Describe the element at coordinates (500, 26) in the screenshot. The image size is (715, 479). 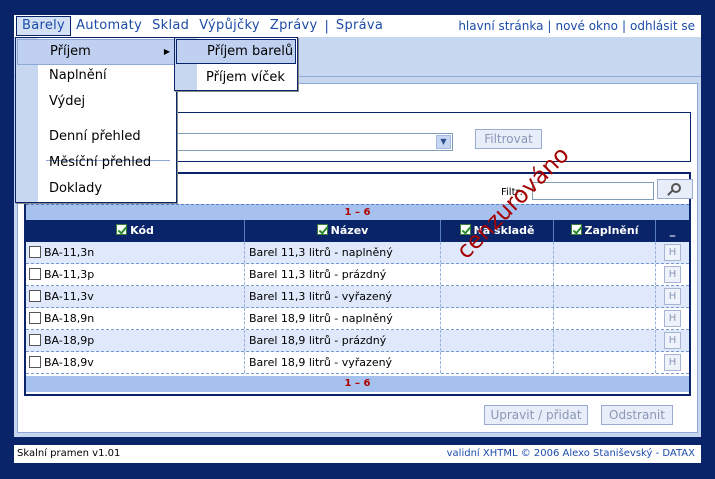
I see `link-home: hlavní stránka` at that location.